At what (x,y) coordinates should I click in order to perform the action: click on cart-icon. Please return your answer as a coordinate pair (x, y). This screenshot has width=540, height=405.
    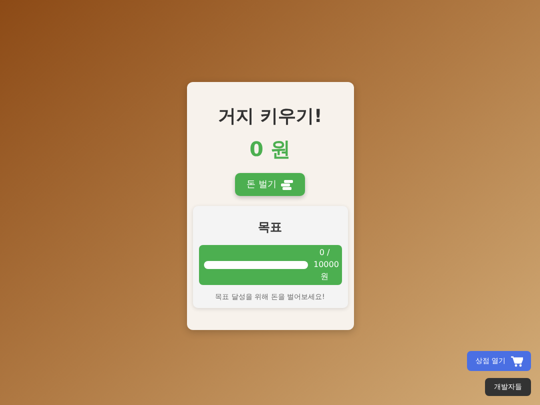
    Looking at the image, I should click on (516, 361).